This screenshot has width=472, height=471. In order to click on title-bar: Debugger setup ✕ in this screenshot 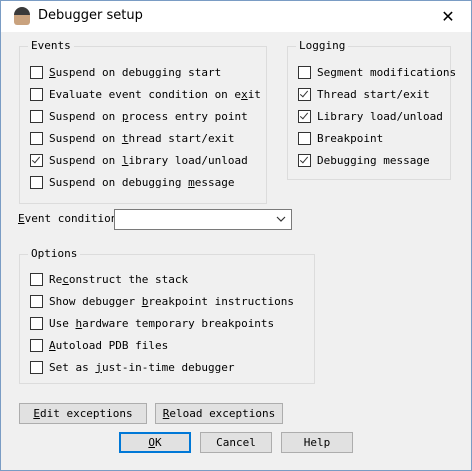, I will do `click(236, 16)`.